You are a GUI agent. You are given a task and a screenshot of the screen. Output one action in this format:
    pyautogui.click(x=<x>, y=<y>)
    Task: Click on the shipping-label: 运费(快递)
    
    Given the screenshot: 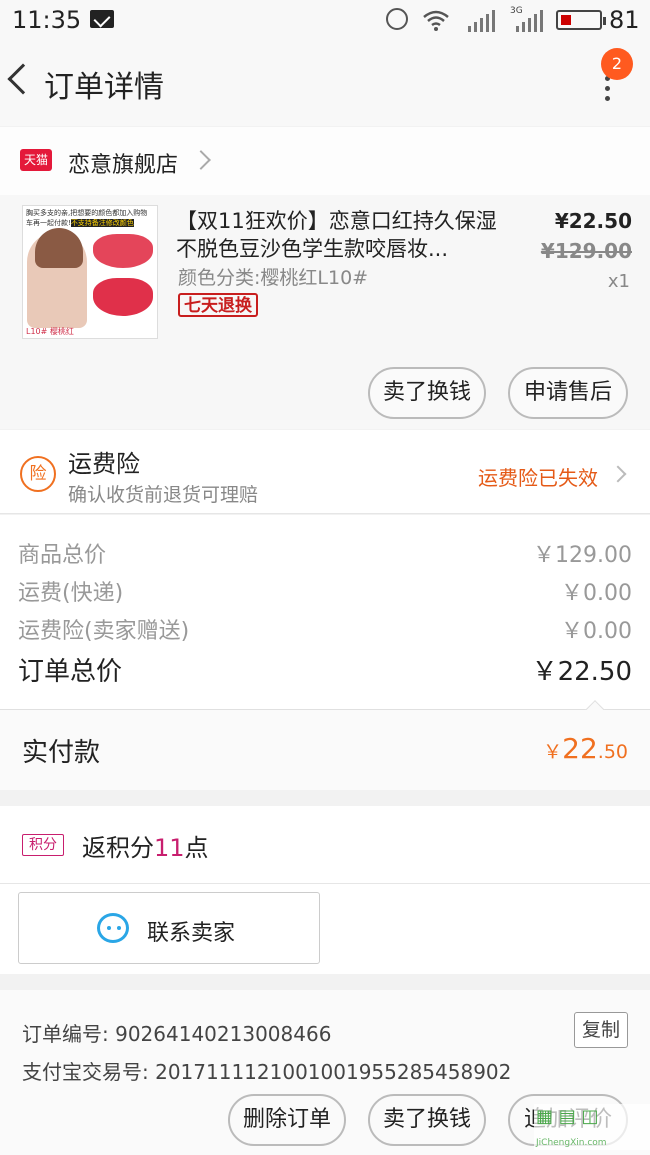 What is the action you would take?
    pyautogui.click(x=71, y=593)
    